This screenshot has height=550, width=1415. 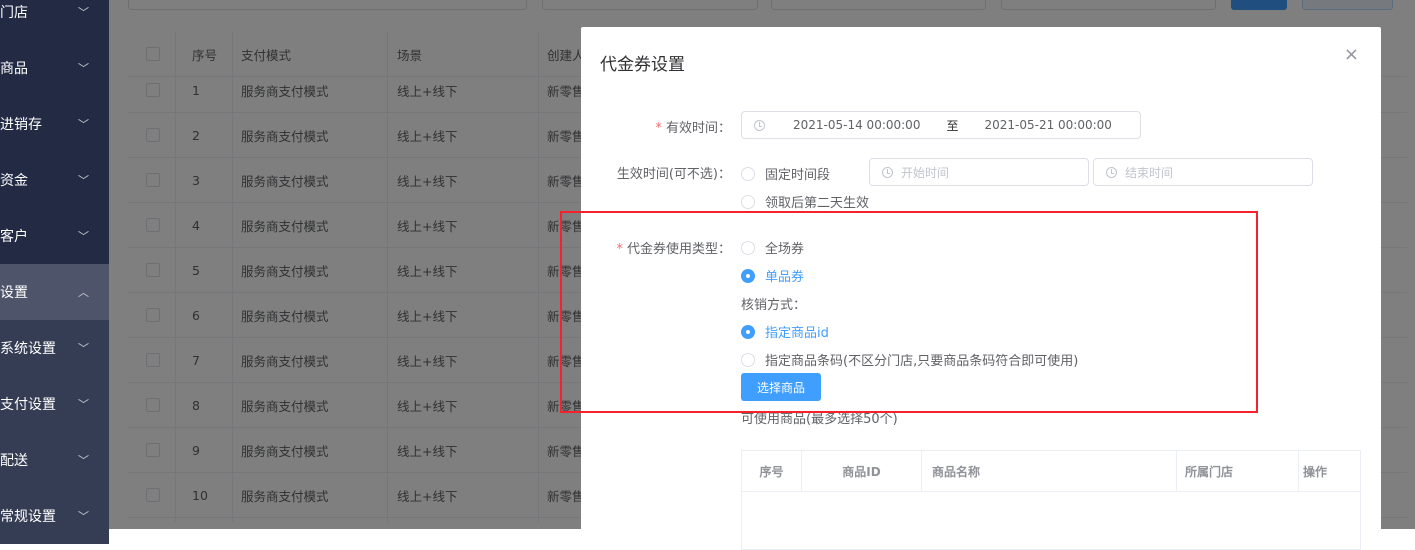 I want to click on radio-fixed-period: 固定时间段, so click(x=785, y=173).